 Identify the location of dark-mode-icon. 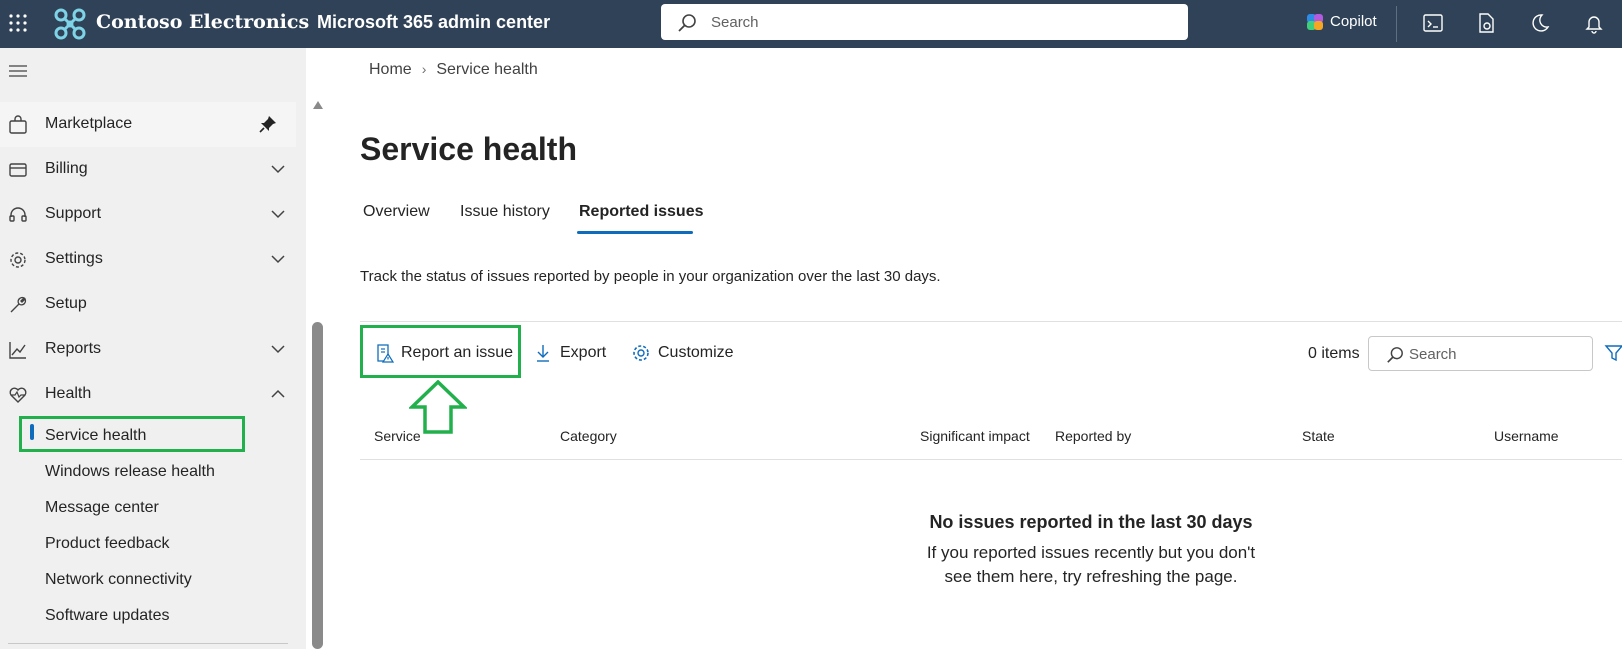
(1540, 23).